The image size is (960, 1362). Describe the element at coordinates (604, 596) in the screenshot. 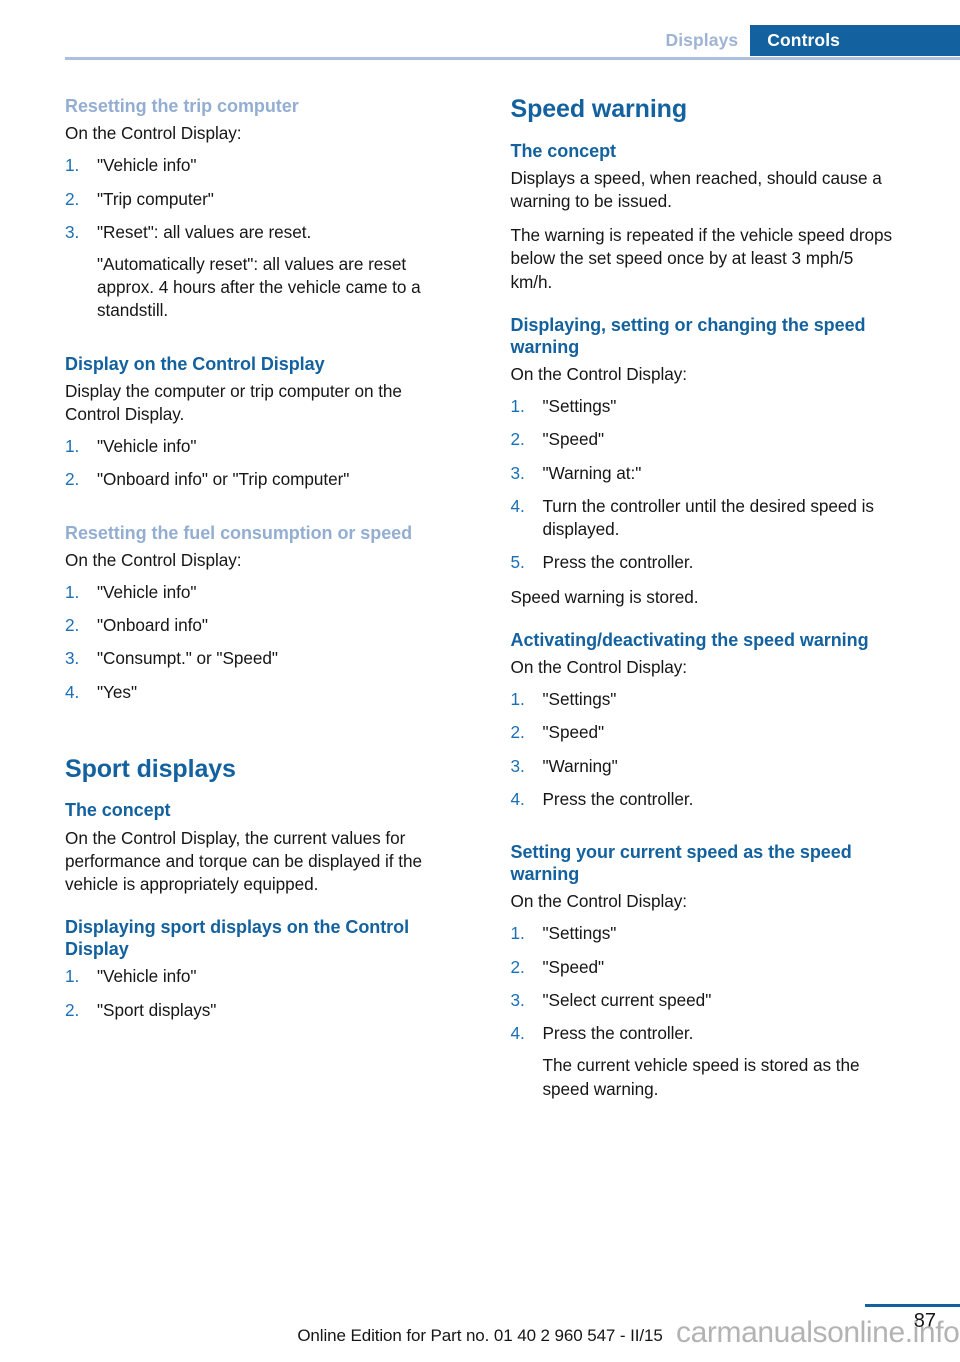

I see `outro-displaying-setting-changing: Speed warning is stored.` at that location.